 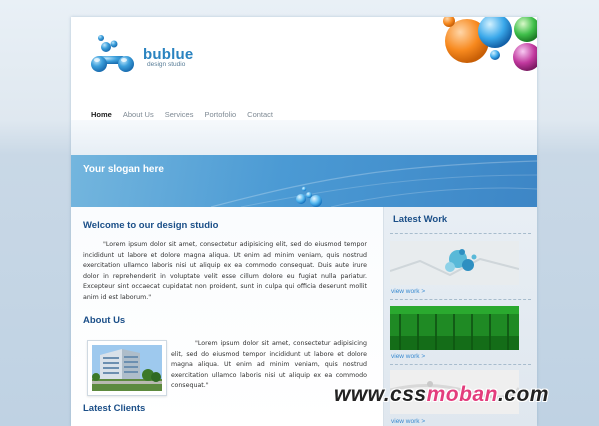 What do you see at coordinates (523, 394) in the screenshot?
I see `watermark-suffix: .com` at bounding box center [523, 394].